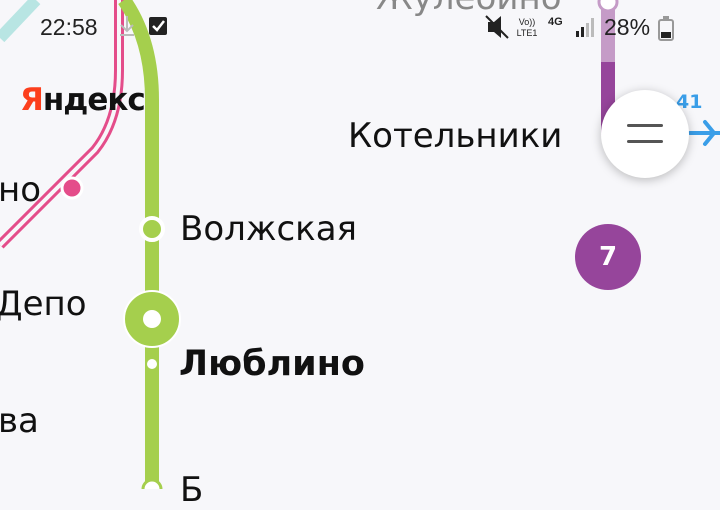 The width and height of the screenshot is (720, 510). What do you see at coordinates (19, 421) in the screenshot?
I see `station-label-left-partial-va: ва` at bounding box center [19, 421].